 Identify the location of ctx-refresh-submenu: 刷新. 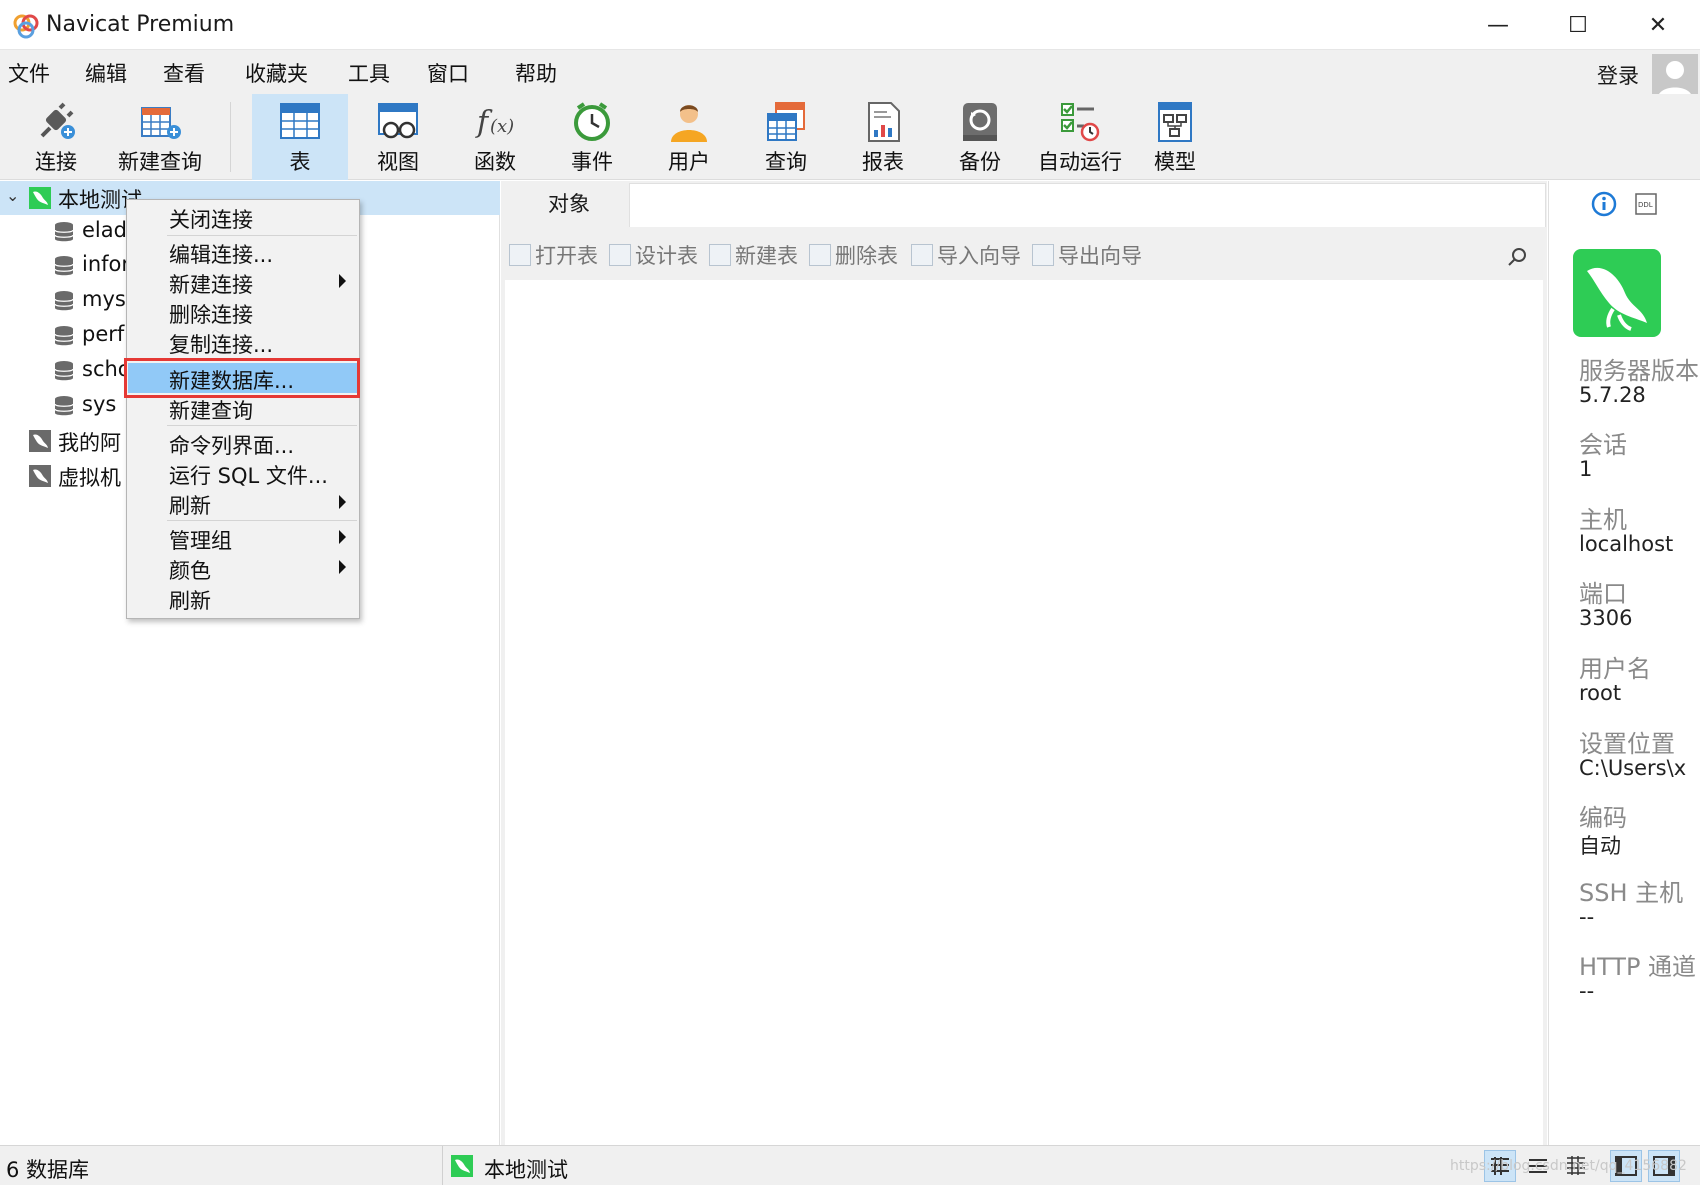
(243, 503).